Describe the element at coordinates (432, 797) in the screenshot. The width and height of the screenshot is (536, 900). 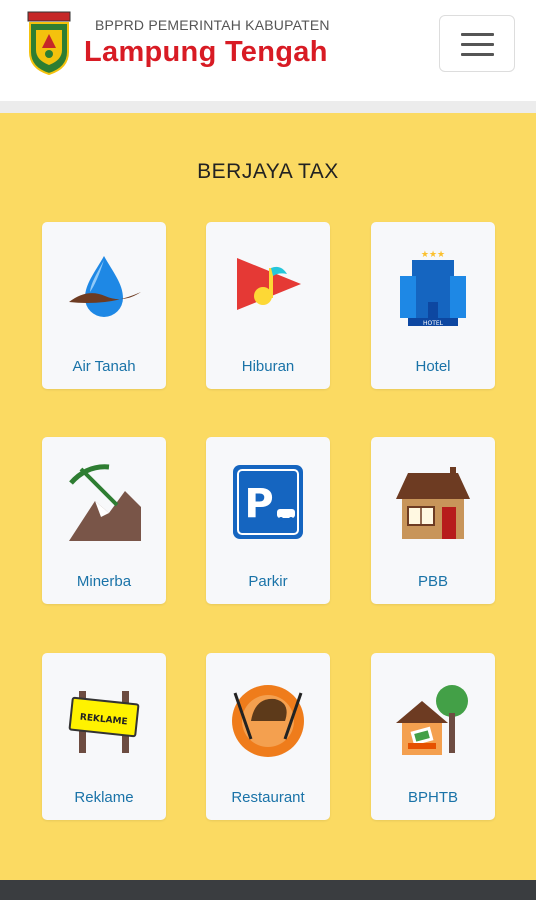
I see `tax-card-label: BPHTB` at that location.